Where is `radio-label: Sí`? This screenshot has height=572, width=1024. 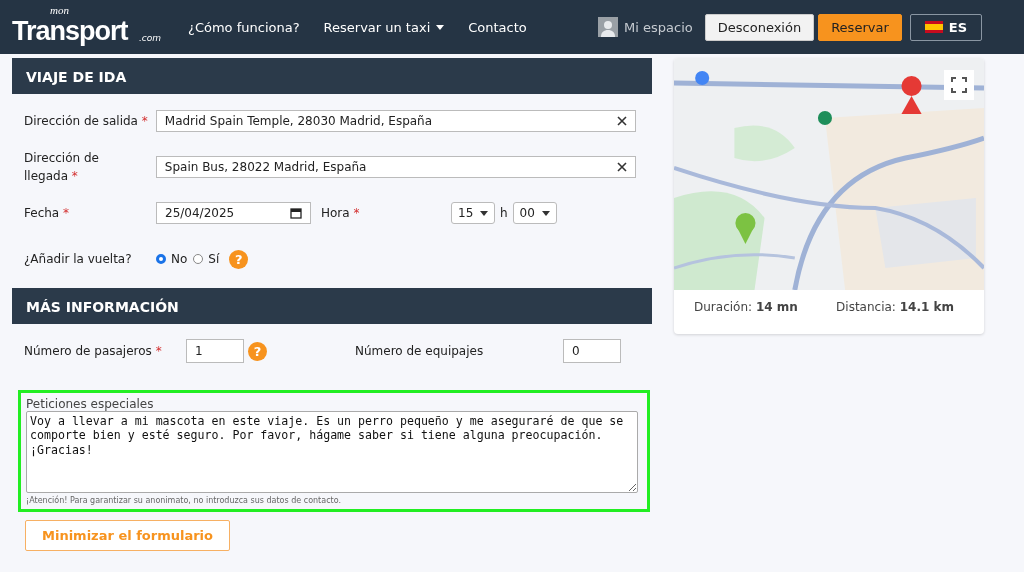
radio-label: Sí is located at coordinates (214, 259).